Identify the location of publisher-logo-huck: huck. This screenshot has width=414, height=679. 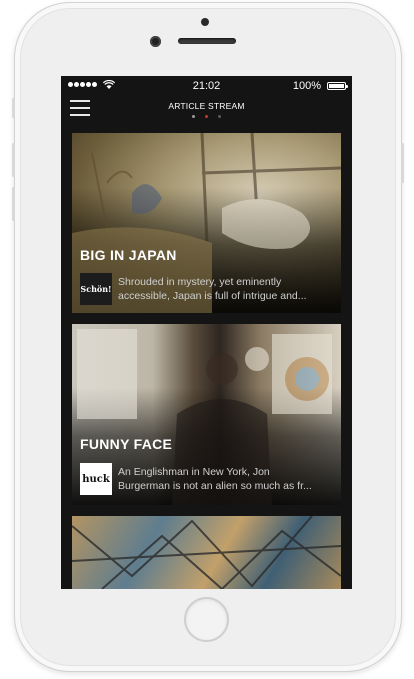
(96, 479).